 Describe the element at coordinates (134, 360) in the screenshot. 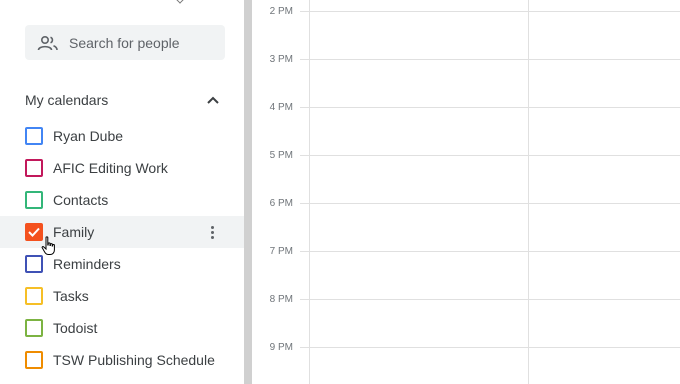

I see `calendar-item-label: TSW Publishing Schedule` at that location.